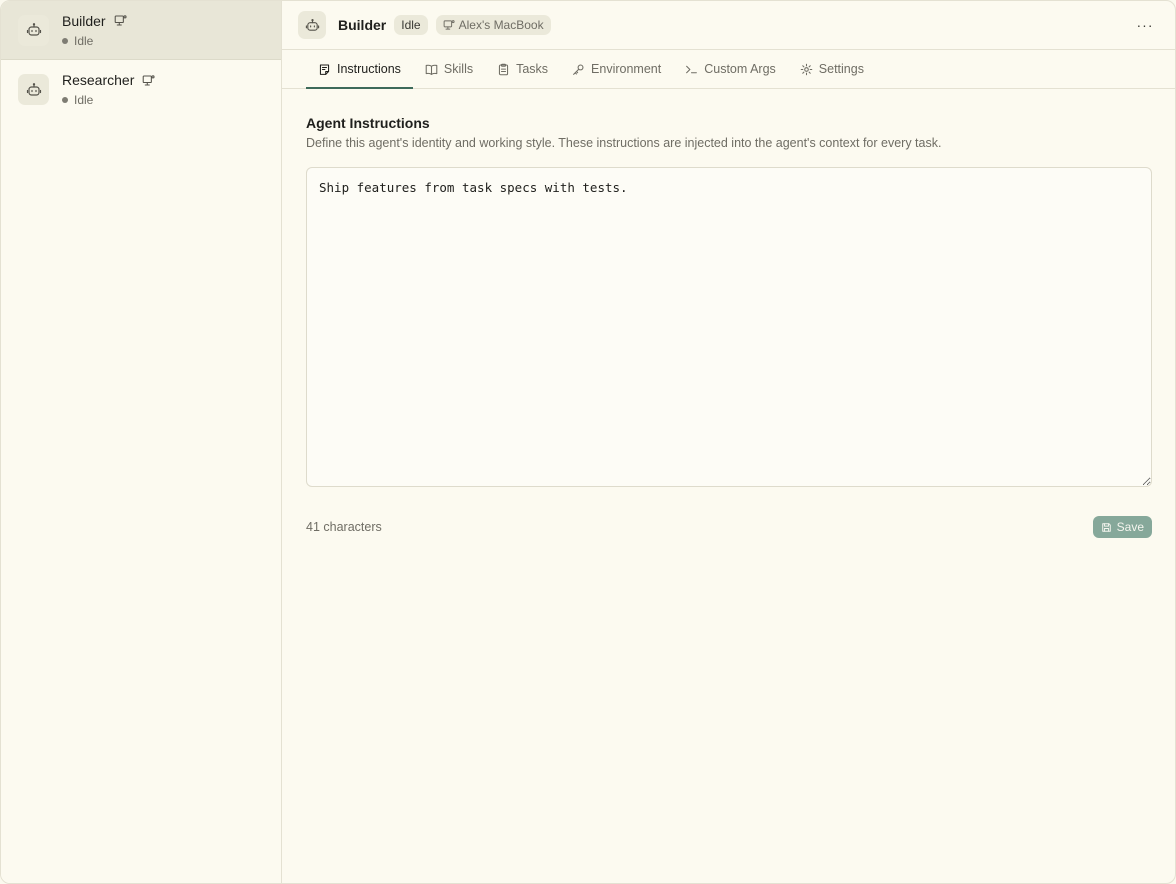  Describe the element at coordinates (362, 25) in the screenshot. I see `page-title: Builder` at that location.